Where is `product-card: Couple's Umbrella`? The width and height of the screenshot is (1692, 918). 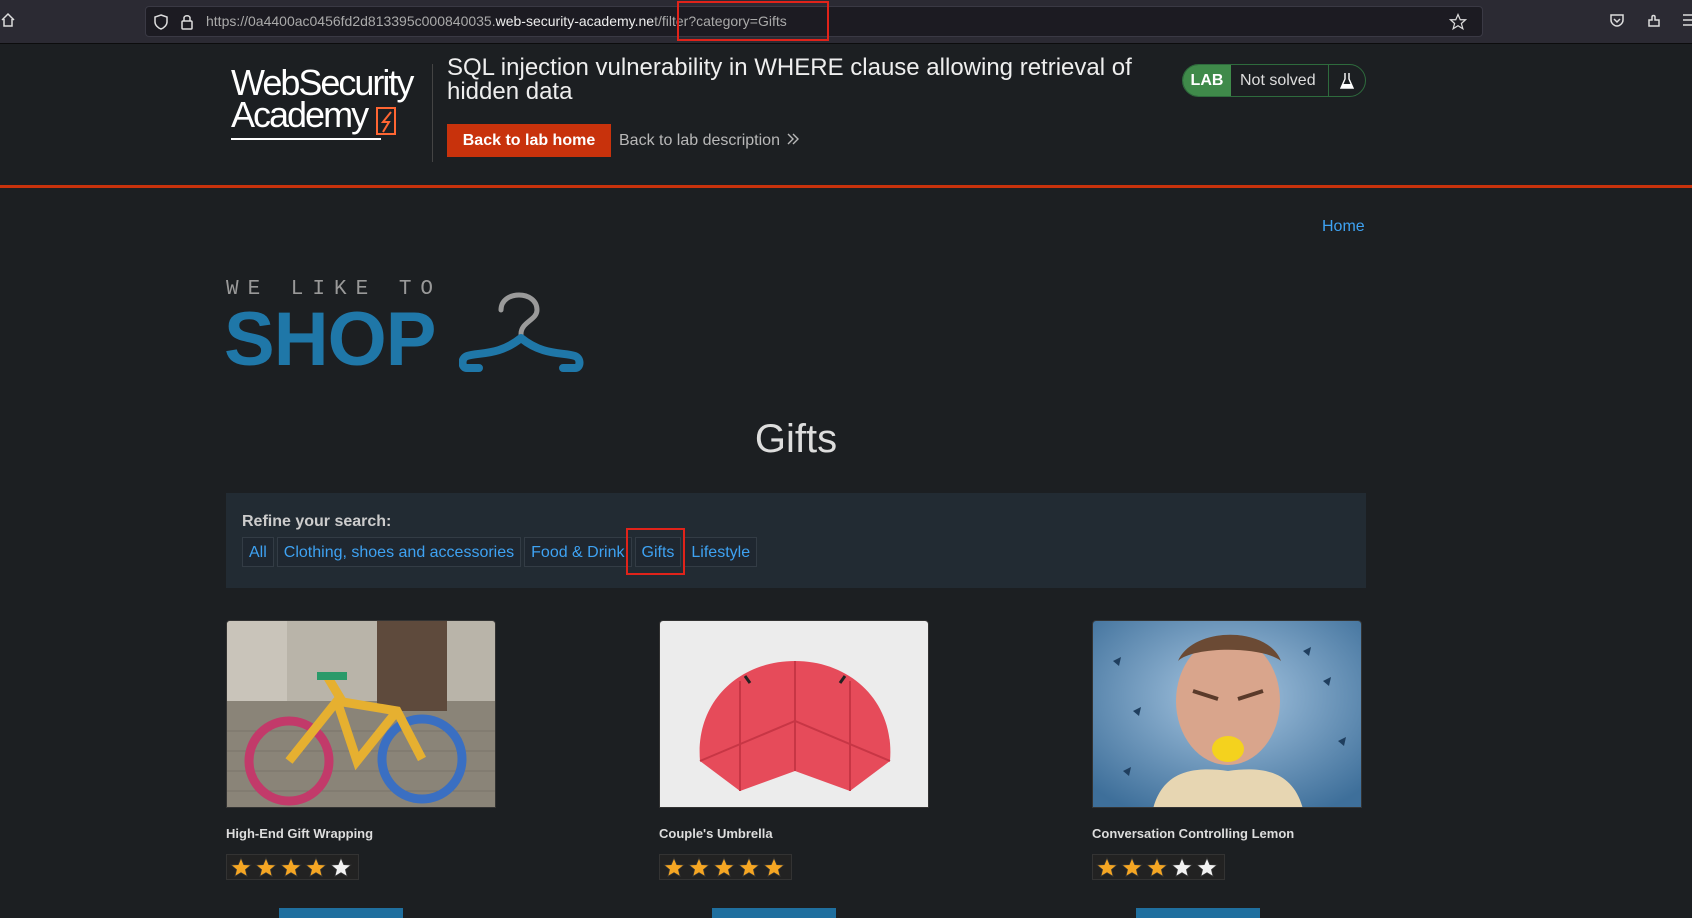 product-card: Couple's Umbrella is located at coordinates (794, 769).